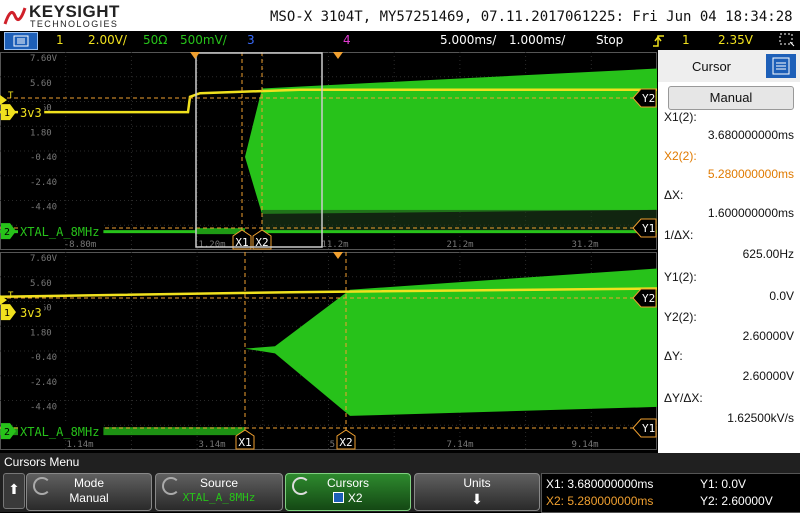 Image resolution: width=800 pixels, height=513 pixels. Describe the element at coordinates (600, 484) in the screenshot. I see `readout-x1: X1: 3.680000000ms` at that location.